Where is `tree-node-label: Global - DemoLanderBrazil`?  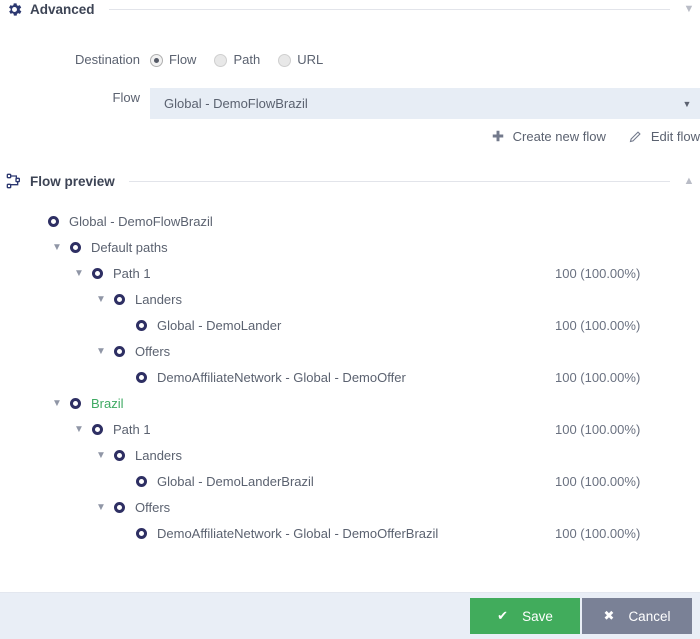
tree-node-label: Global - DemoLanderBrazil is located at coordinates (235, 481).